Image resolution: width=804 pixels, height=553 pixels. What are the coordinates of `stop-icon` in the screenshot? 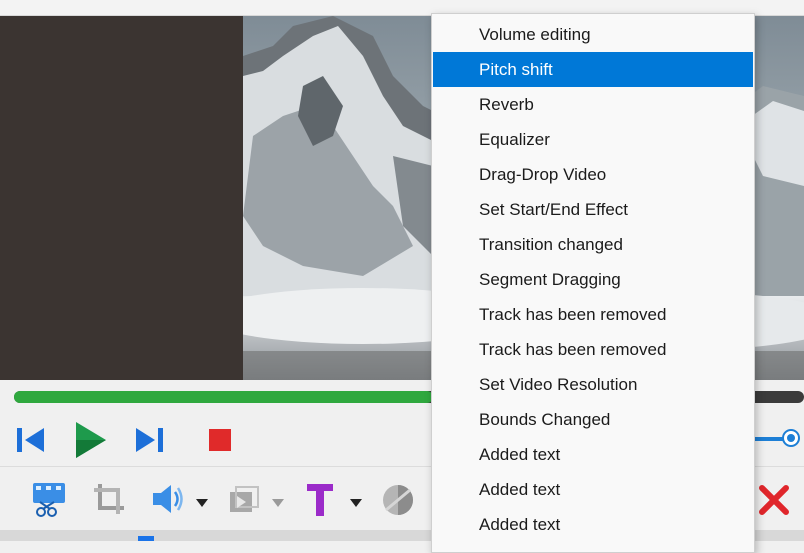 It's located at (220, 440).